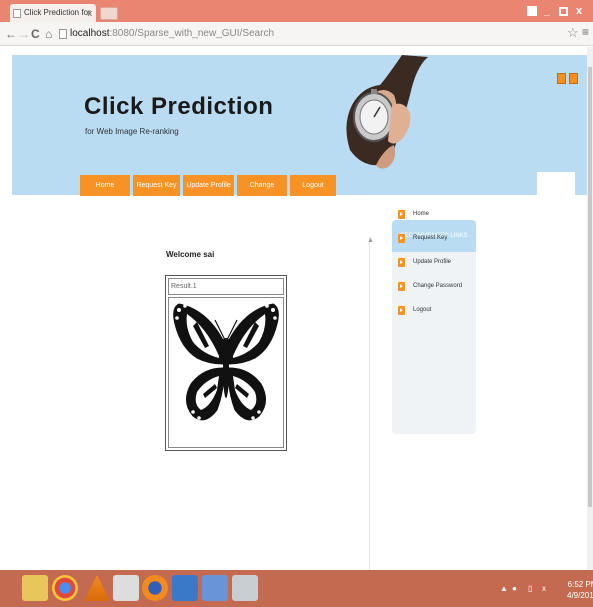 This screenshot has height=607, width=593. Describe the element at coordinates (109, 13) in the screenshot. I see `new-tab-button` at that location.